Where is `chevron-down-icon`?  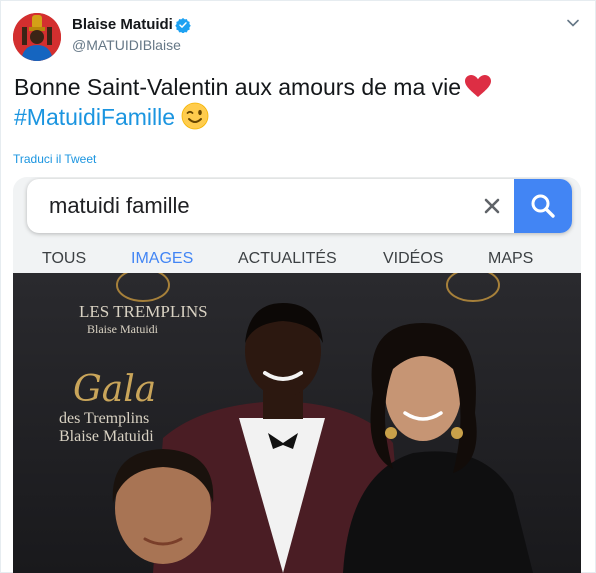 chevron-down-icon is located at coordinates (573, 23).